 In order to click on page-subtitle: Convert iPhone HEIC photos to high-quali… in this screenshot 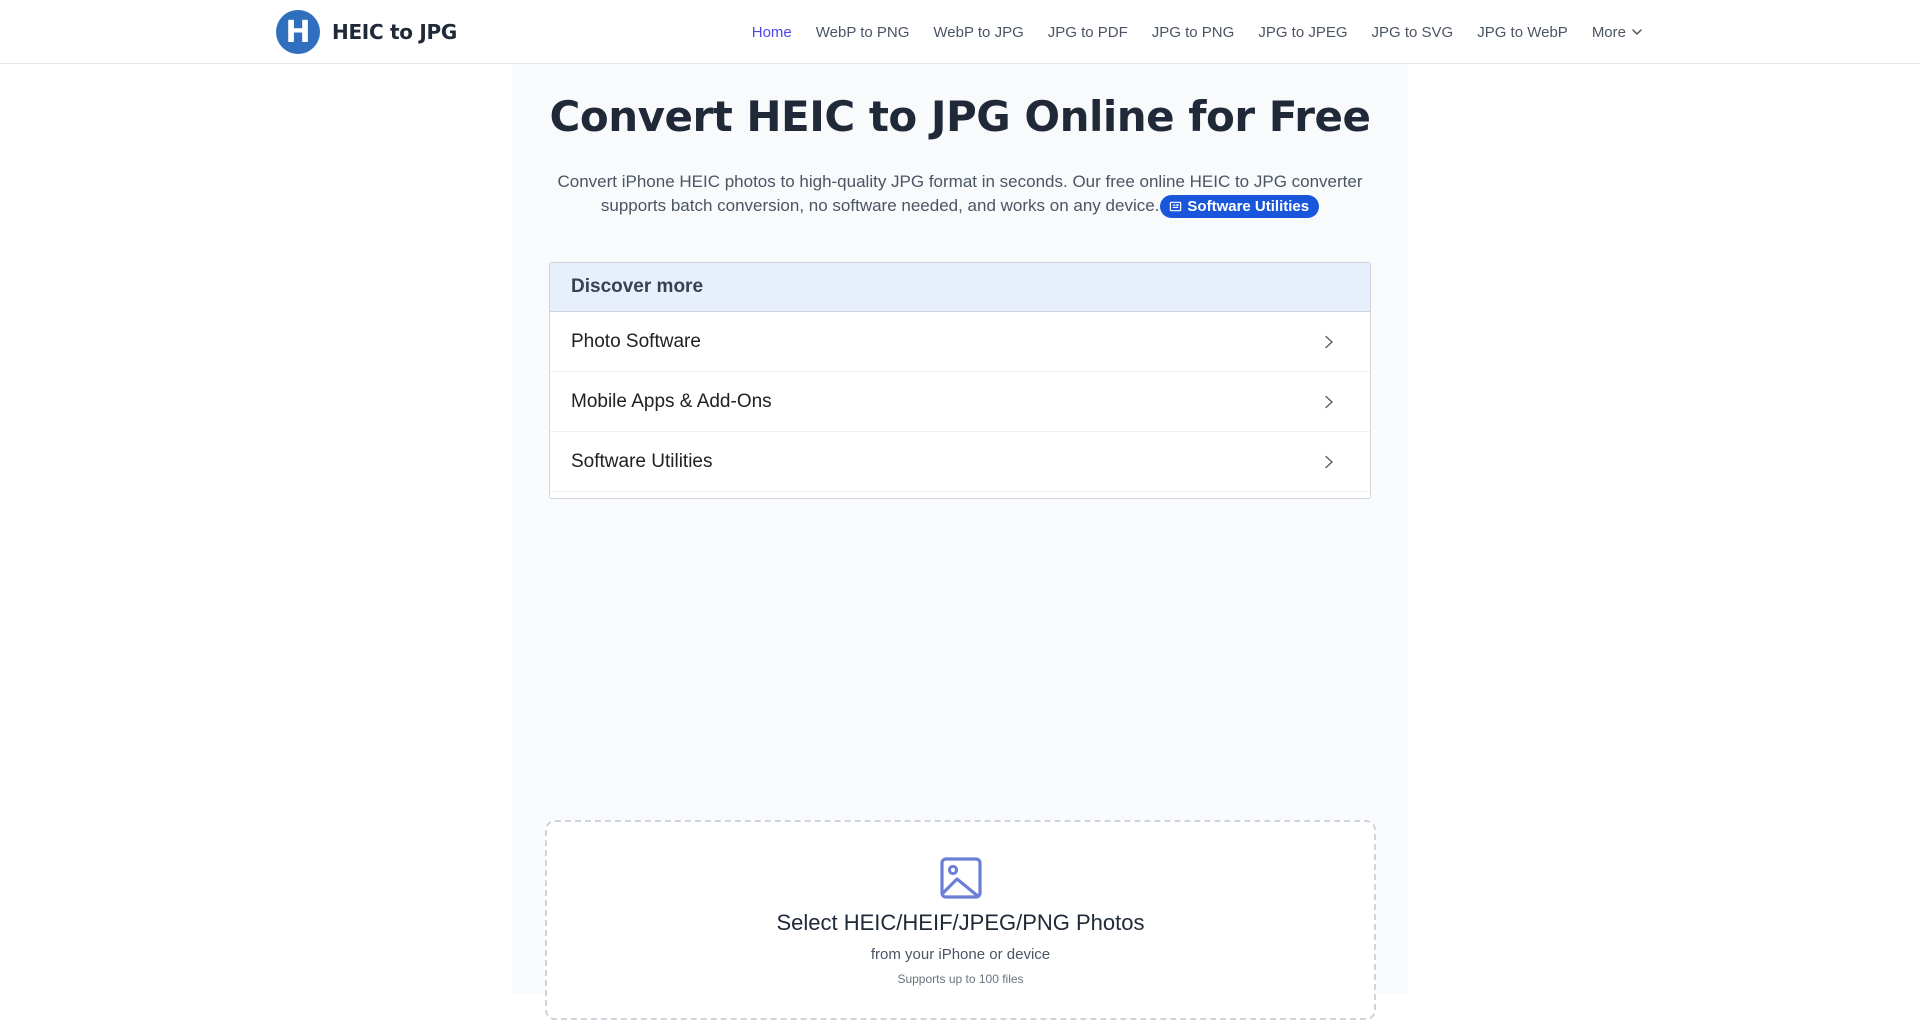, I will do `click(960, 194)`.